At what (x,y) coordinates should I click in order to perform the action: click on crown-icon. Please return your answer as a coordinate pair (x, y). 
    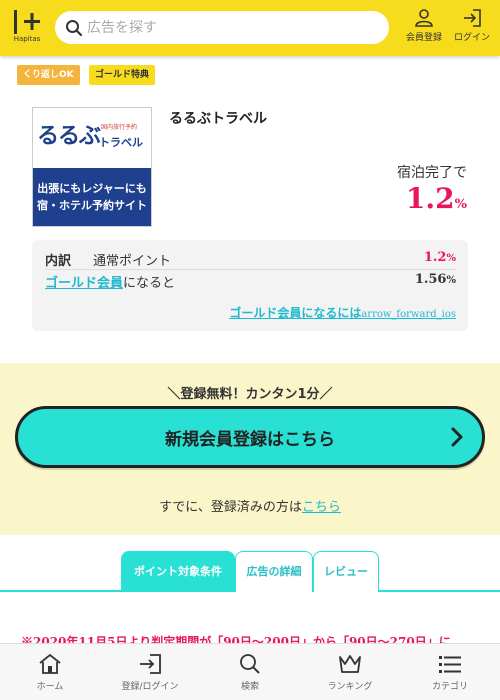
    Looking at the image, I should click on (350, 664).